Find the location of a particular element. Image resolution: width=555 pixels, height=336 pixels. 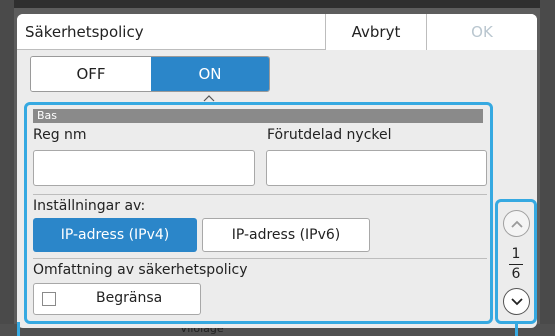

chevron-down-icon is located at coordinates (516, 301).